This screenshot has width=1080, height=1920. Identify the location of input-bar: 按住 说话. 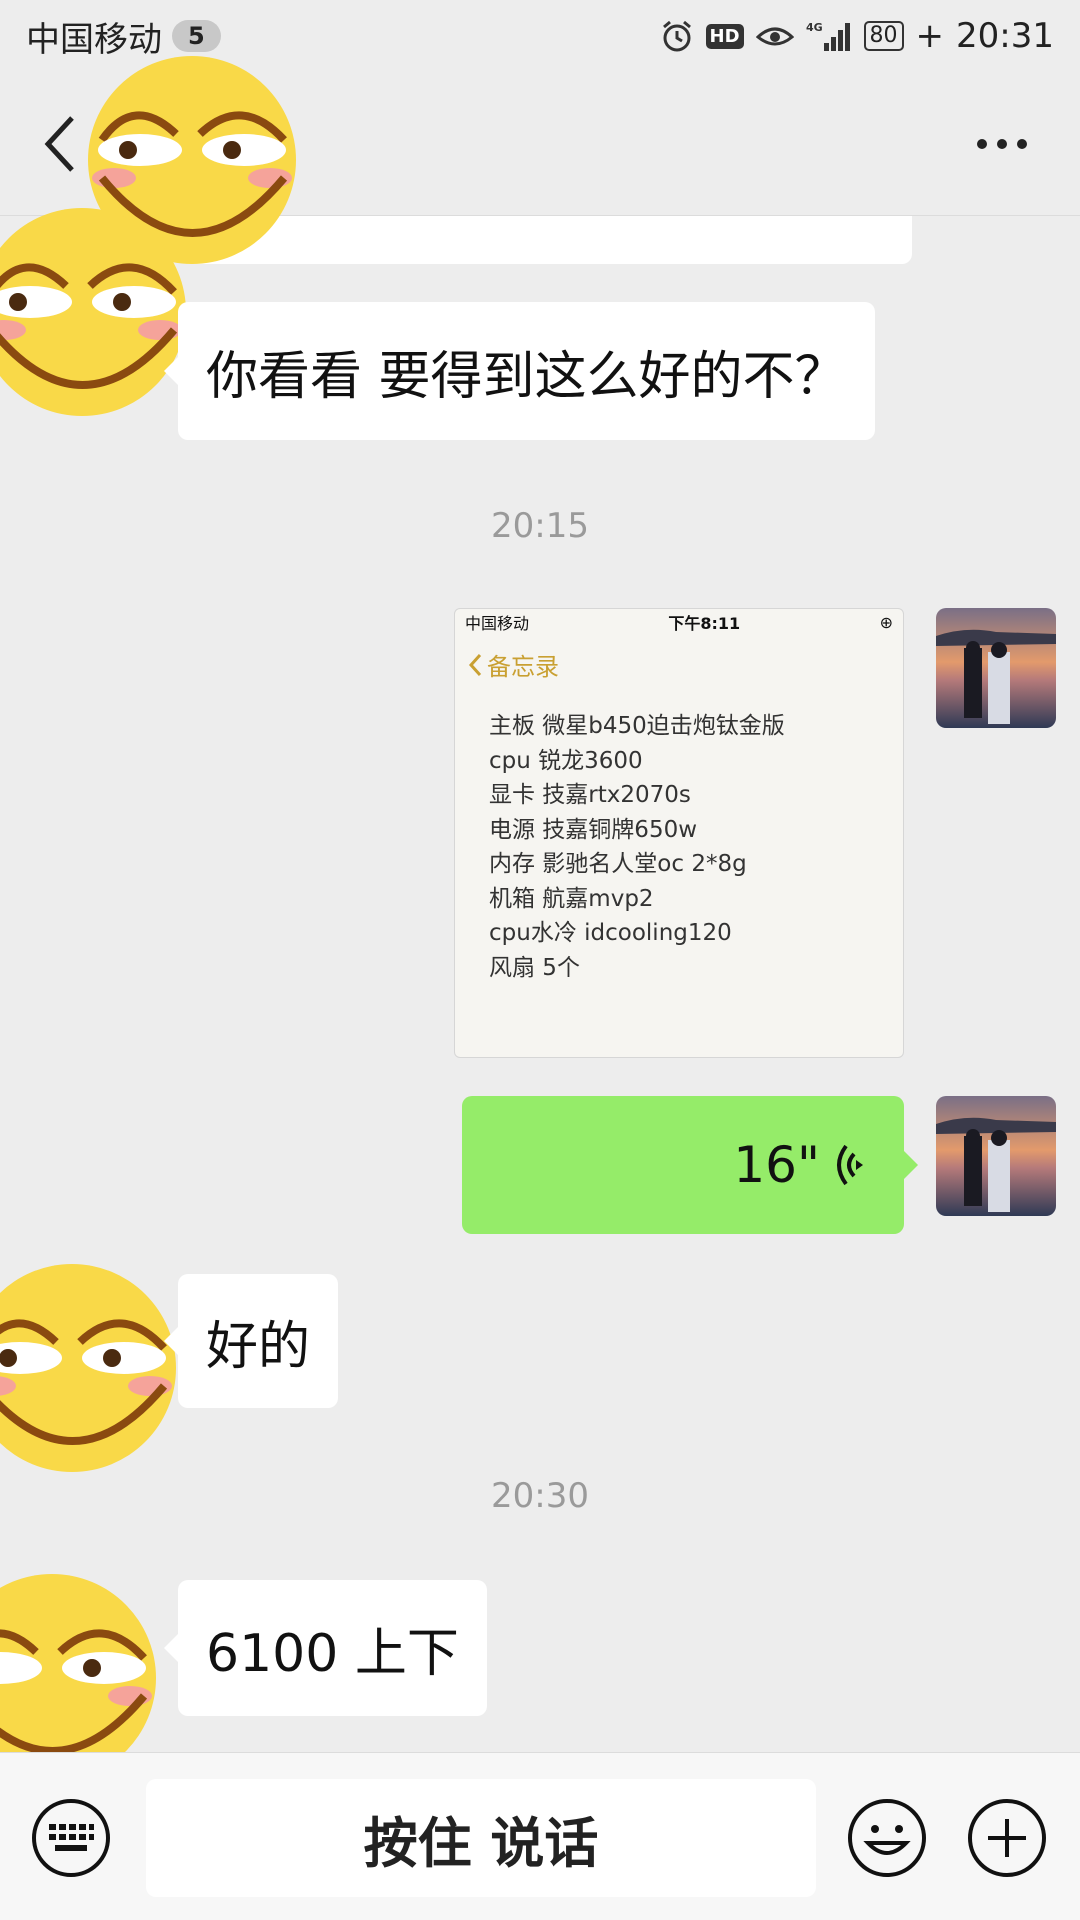
(540, 1836).